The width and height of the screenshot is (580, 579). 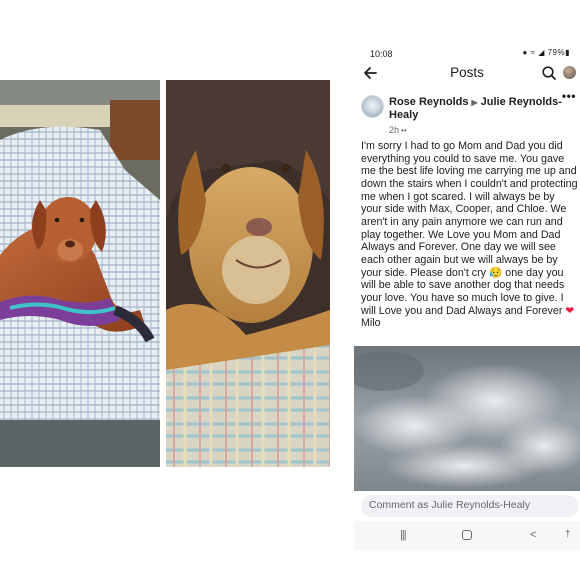 I want to click on post-signoff: Milo, so click(x=371, y=323).